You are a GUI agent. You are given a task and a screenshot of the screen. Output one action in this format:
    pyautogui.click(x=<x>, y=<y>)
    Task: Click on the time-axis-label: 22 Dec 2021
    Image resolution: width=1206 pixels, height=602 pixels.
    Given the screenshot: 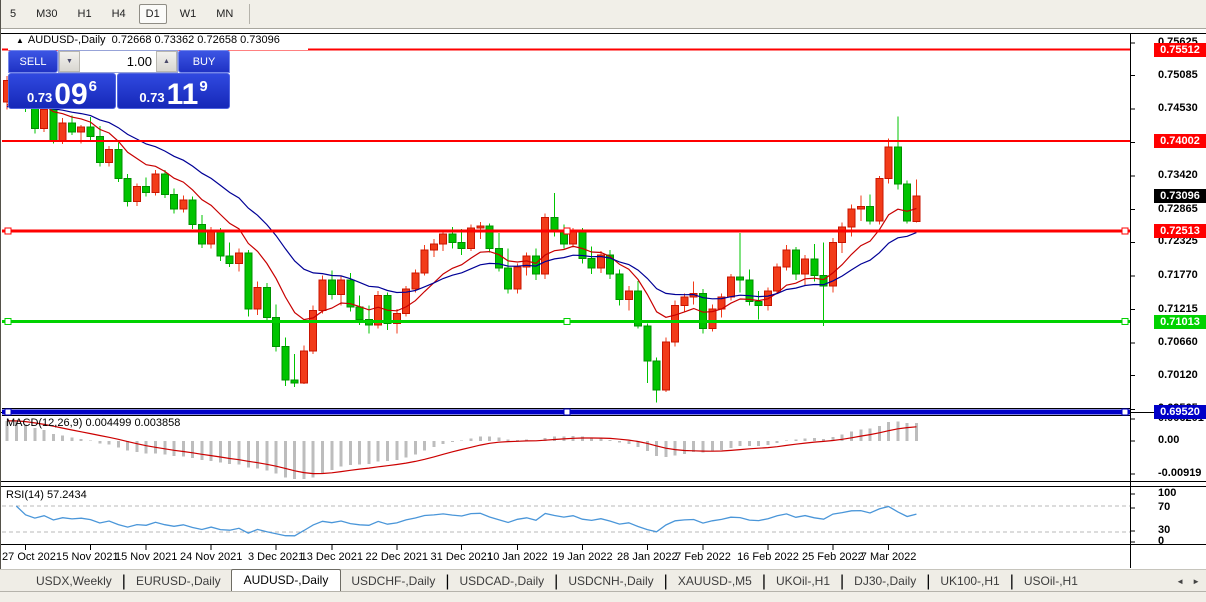 What is the action you would take?
    pyautogui.click(x=396, y=557)
    